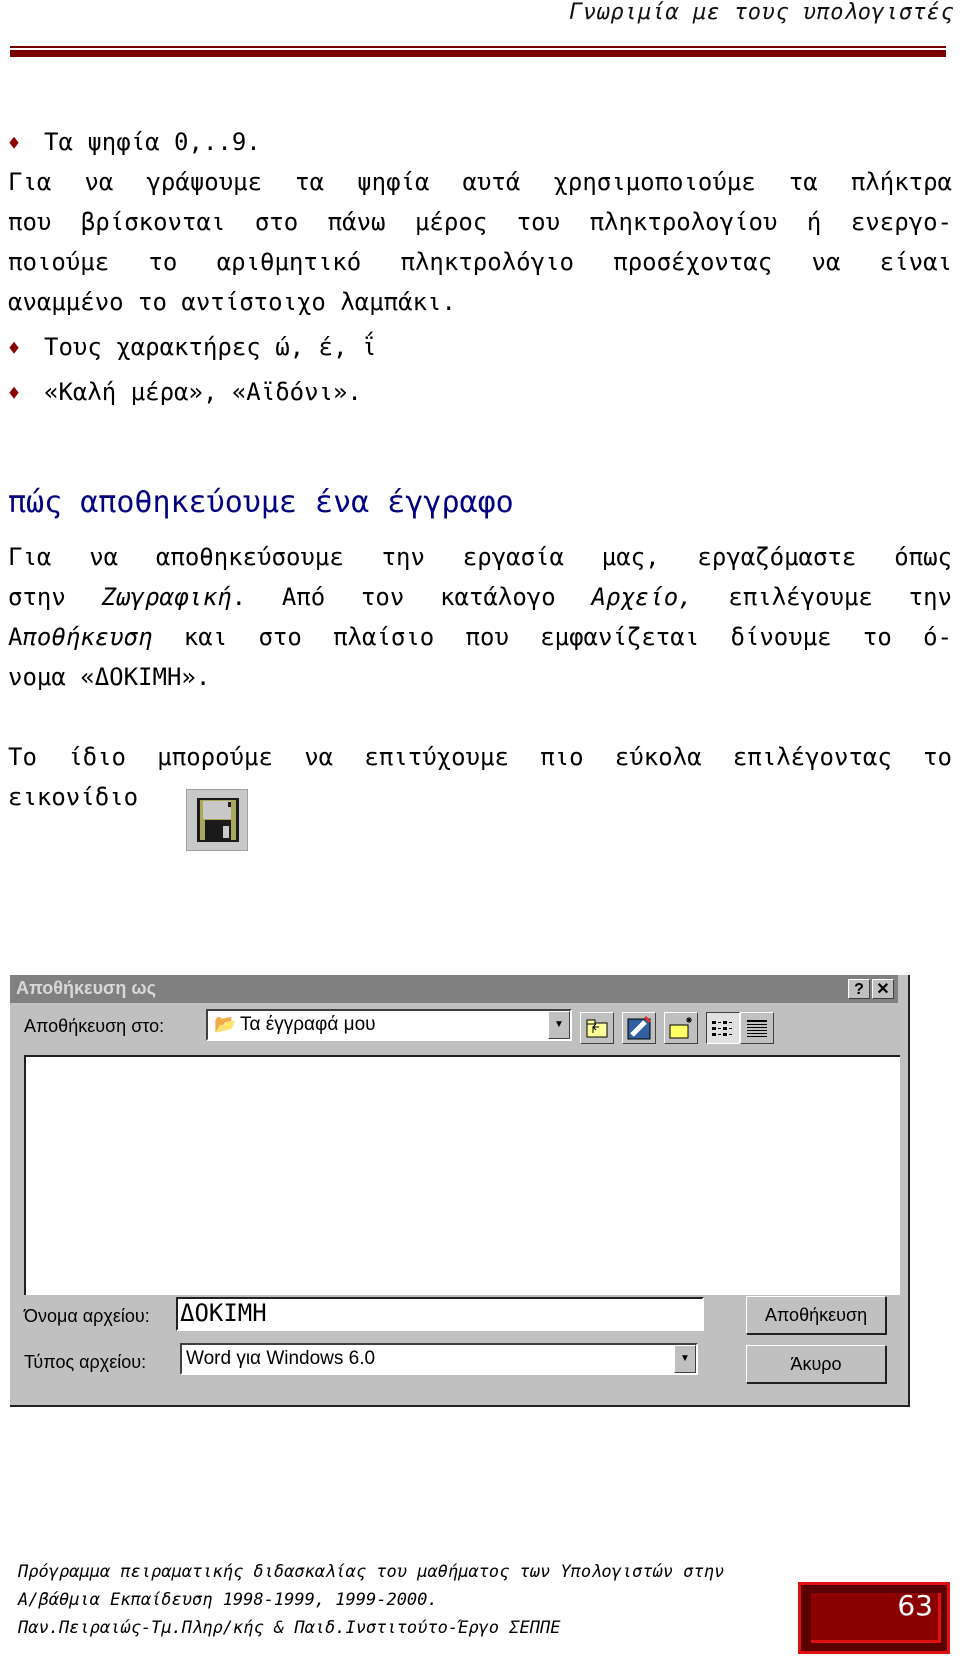 This screenshot has width=960, height=1657. I want to click on text-run: Α, so click(15, 637).